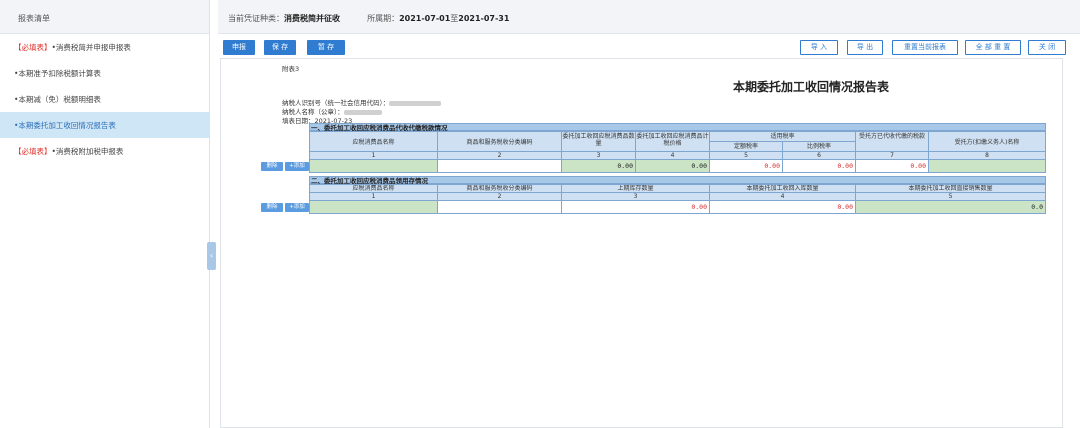  I want to click on close-button: 关 闭, so click(1047, 47).